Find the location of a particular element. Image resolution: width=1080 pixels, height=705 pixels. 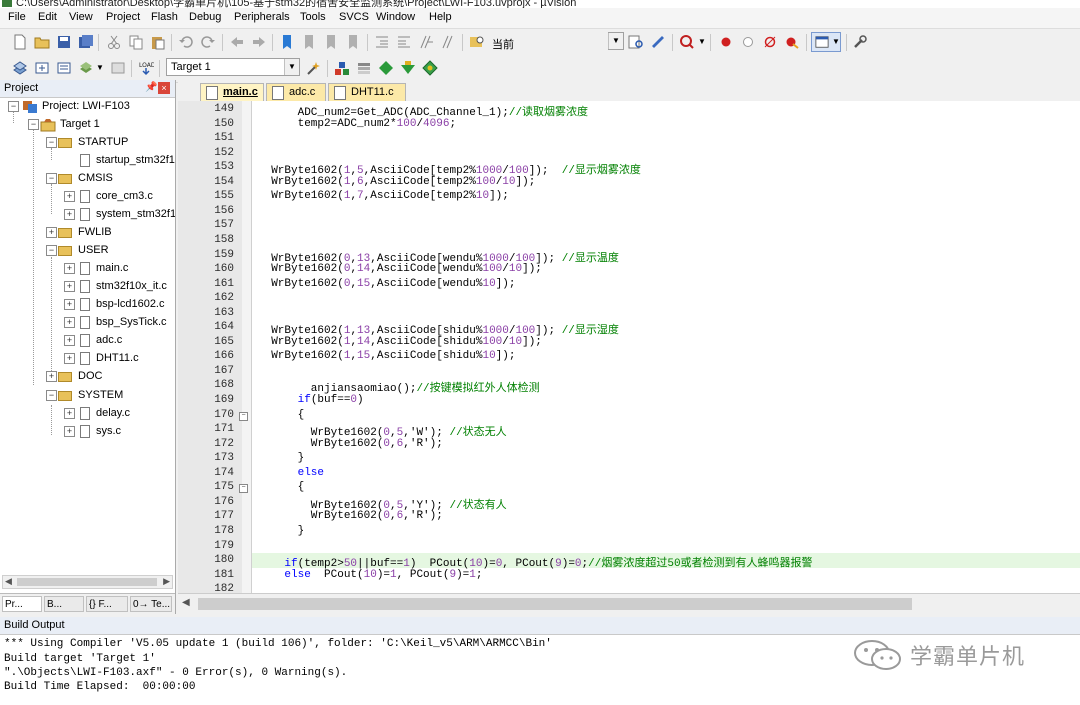

code-line: anjiansaomiao();//按键模拟红外人体检测 is located at coordinates (399, 387).